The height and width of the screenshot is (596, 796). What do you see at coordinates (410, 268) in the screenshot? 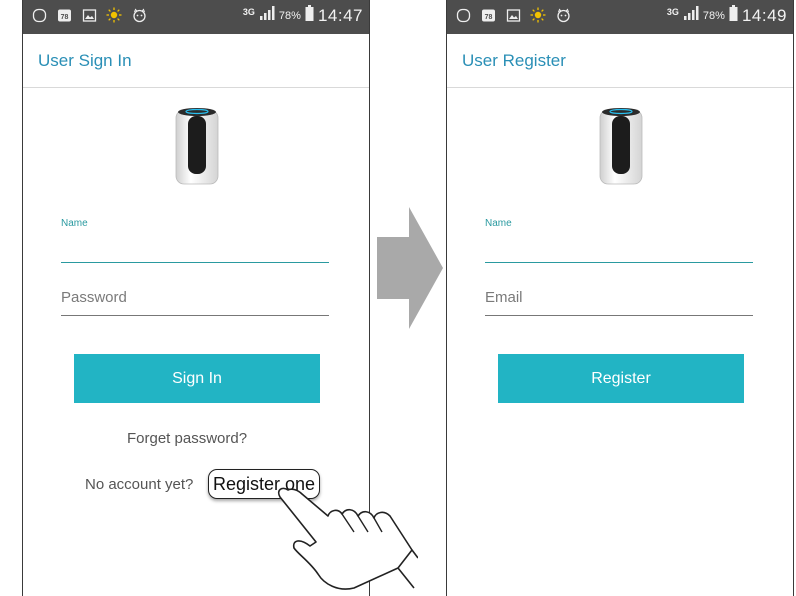
I see `transition-arrow-icon` at bounding box center [410, 268].